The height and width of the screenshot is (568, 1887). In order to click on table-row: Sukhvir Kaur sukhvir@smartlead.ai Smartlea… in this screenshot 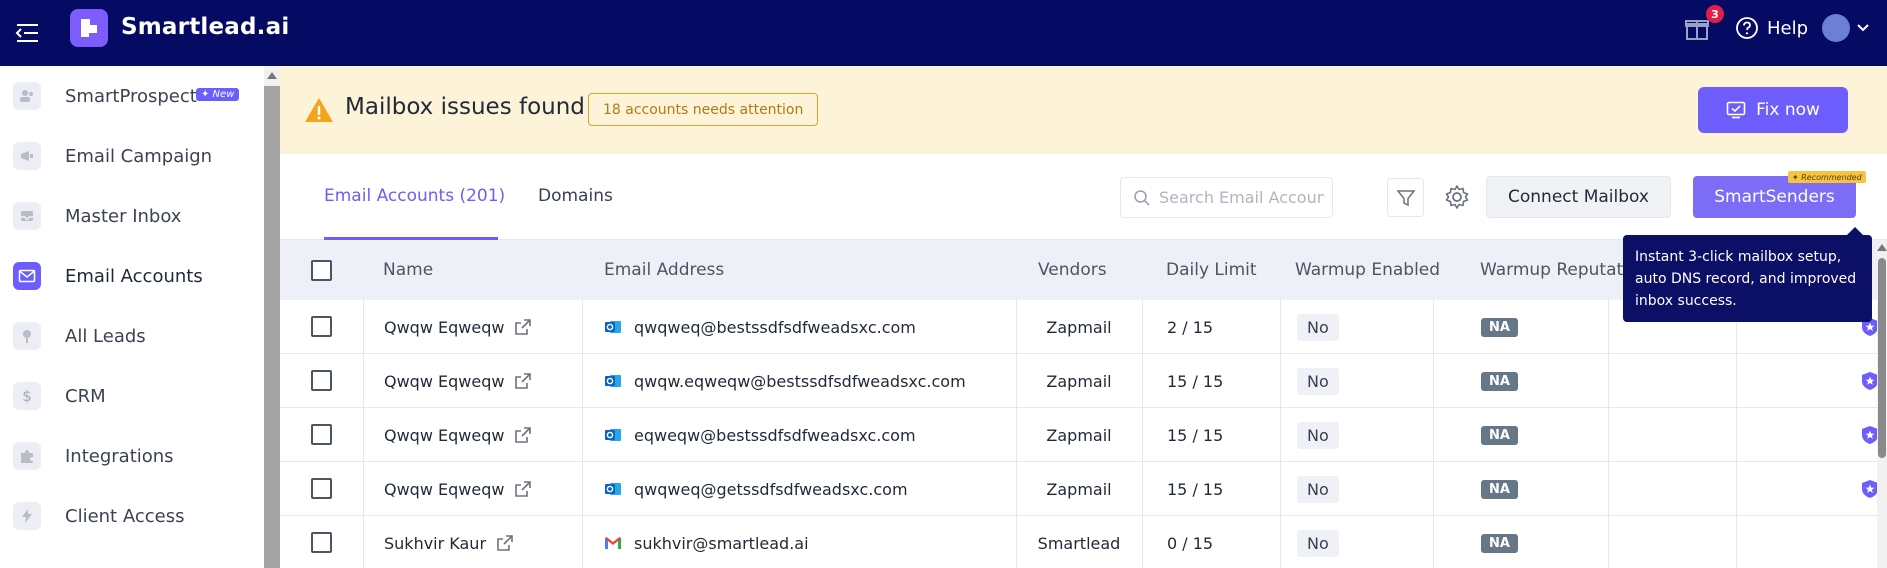, I will do `click(1080, 542)`.